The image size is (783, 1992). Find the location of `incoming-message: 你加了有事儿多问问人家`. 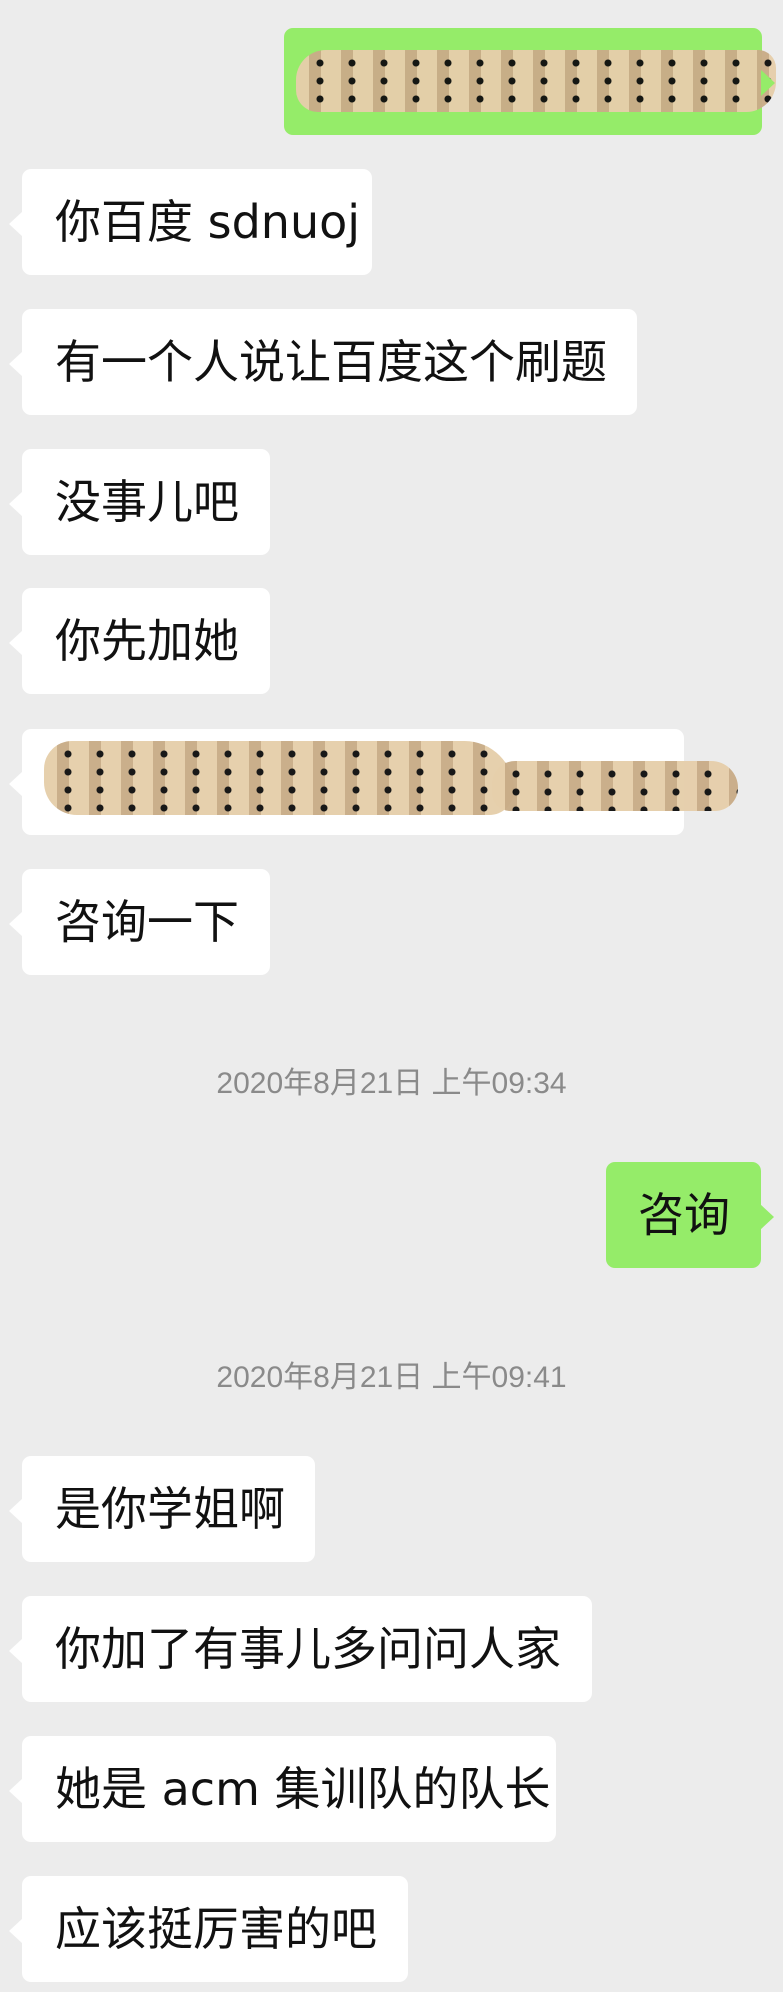

incoming-message: 你加了有事儿多问问人家 is located at coordinates (300, 1649).